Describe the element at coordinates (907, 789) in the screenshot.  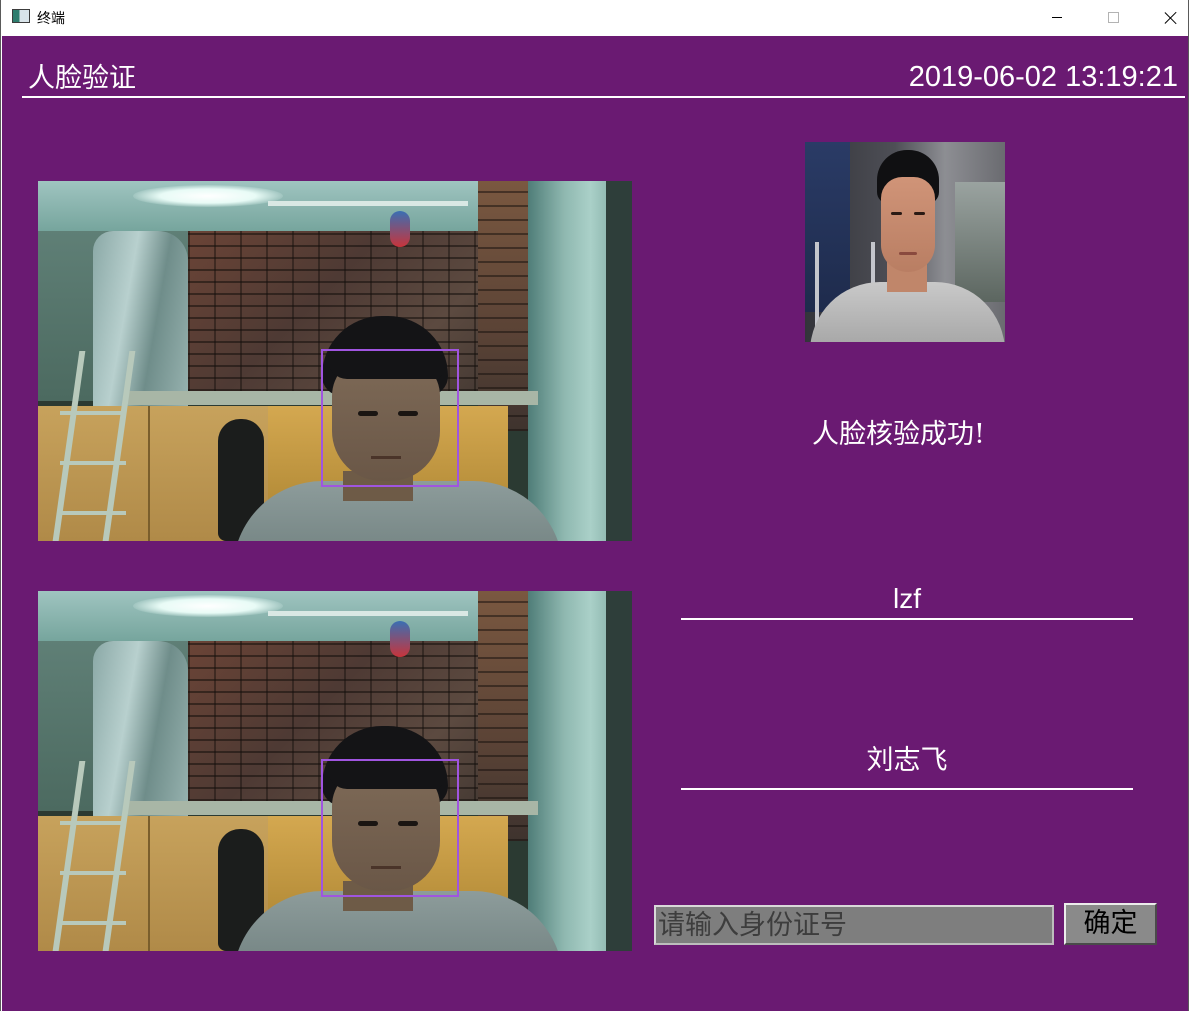
I see `name-underline` at that location.